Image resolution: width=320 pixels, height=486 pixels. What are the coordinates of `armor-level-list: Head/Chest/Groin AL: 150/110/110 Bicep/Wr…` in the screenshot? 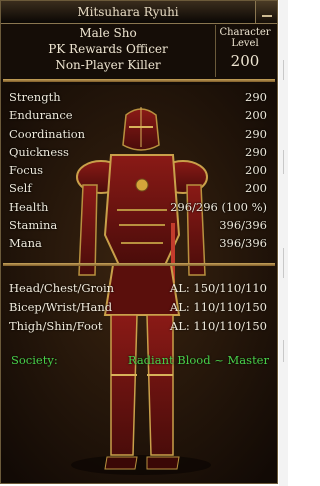 It's located at (138, 307).